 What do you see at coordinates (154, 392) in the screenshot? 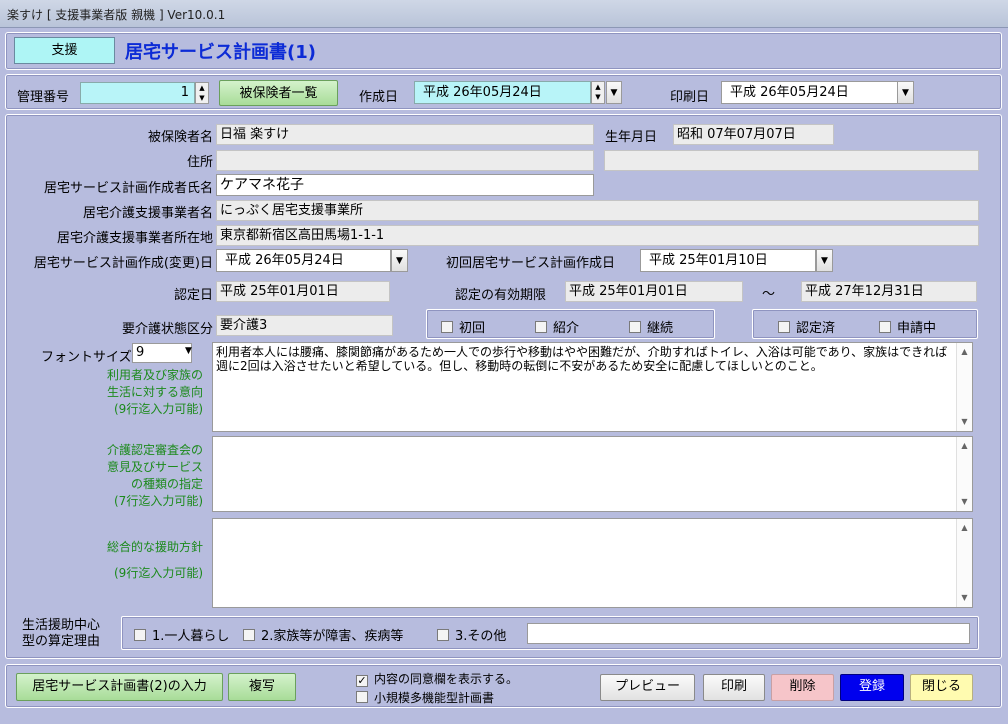
I see `intent-label: 利用者及び家族の 生活に対する意向 (9行迄入力可能)` at bounding box center [154, 392].